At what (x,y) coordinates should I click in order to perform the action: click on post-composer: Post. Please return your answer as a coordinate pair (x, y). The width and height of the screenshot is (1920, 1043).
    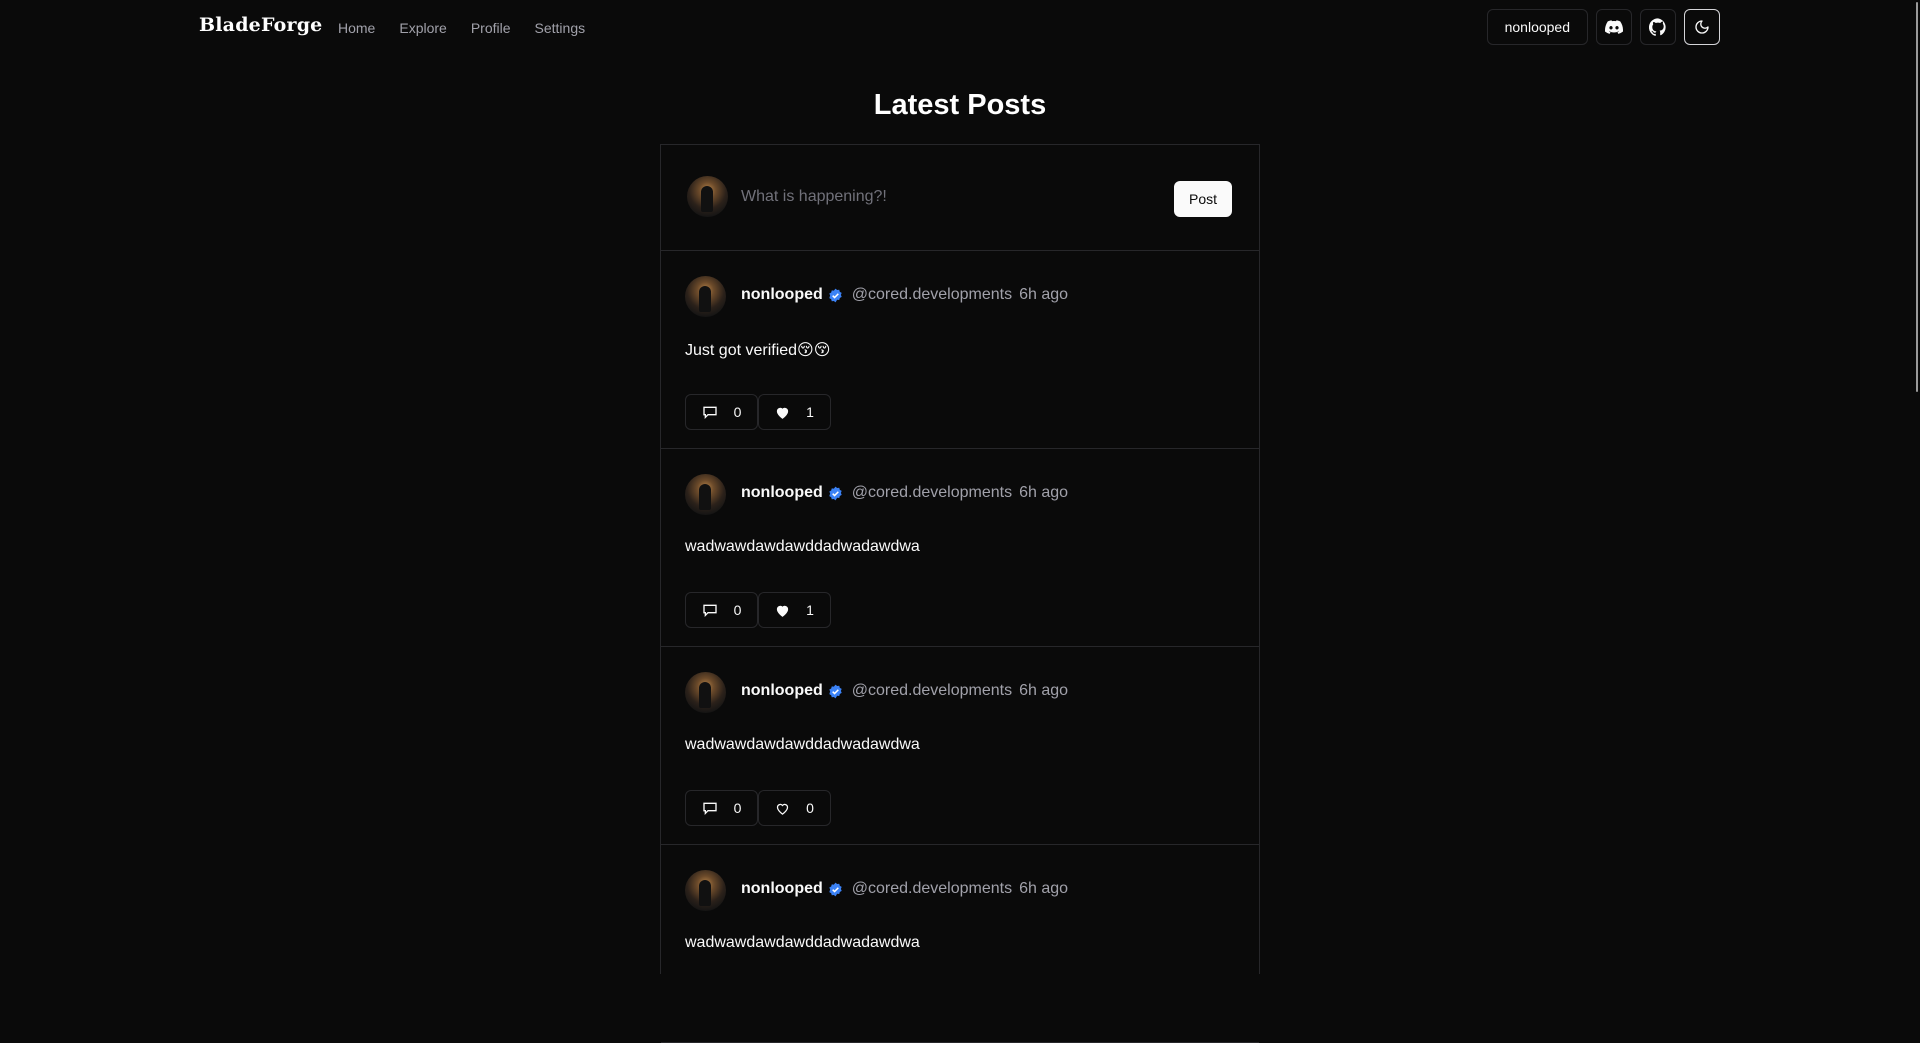
    Looking at the image, I should click on (960, 198).